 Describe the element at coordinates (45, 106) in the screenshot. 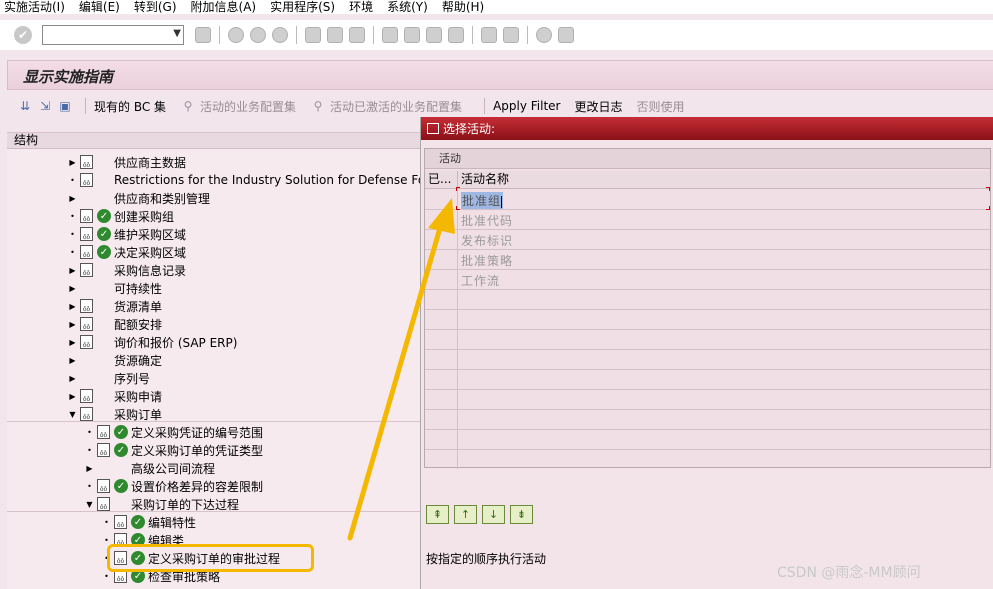

I see `export-icon: ⇲` at that location.